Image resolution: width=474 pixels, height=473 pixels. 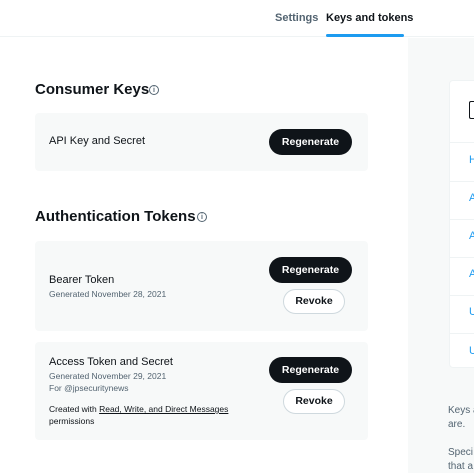 I want to click on side-description-line: that a, so click(x=461, y=466).